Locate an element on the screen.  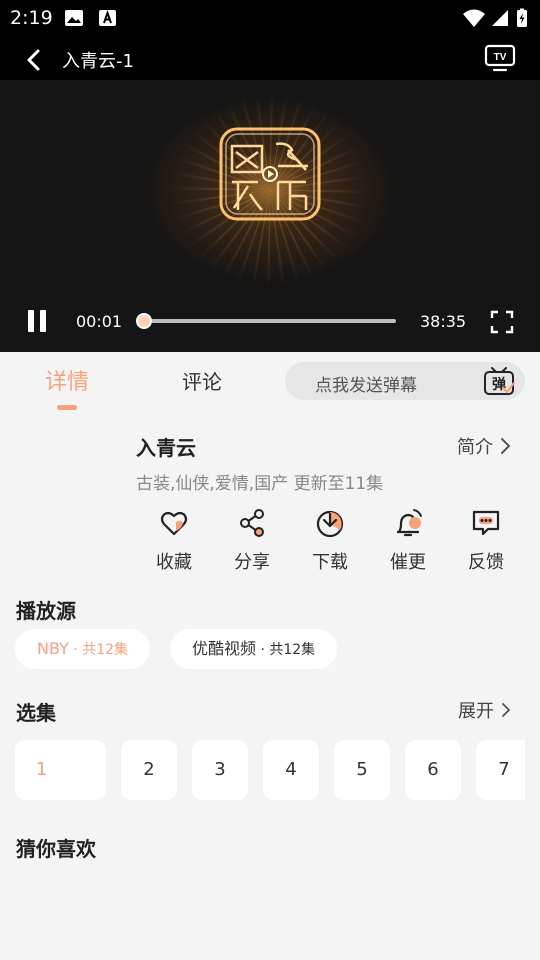
fullscreen-icon is located at coordinates (502, 322).